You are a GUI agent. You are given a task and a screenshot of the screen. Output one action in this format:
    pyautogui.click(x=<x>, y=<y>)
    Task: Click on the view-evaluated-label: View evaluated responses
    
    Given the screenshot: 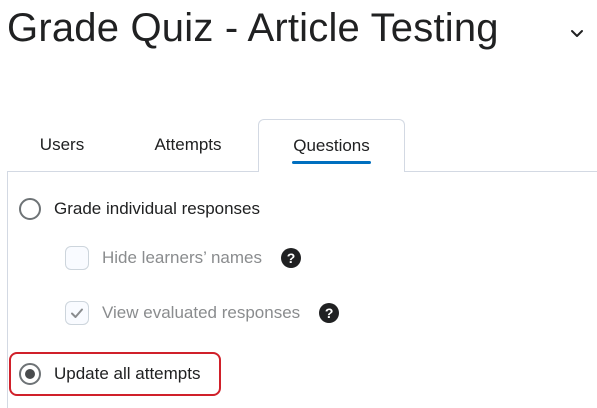 What is the action you would take?
    pyautogui.click(x=201, y=312)
    